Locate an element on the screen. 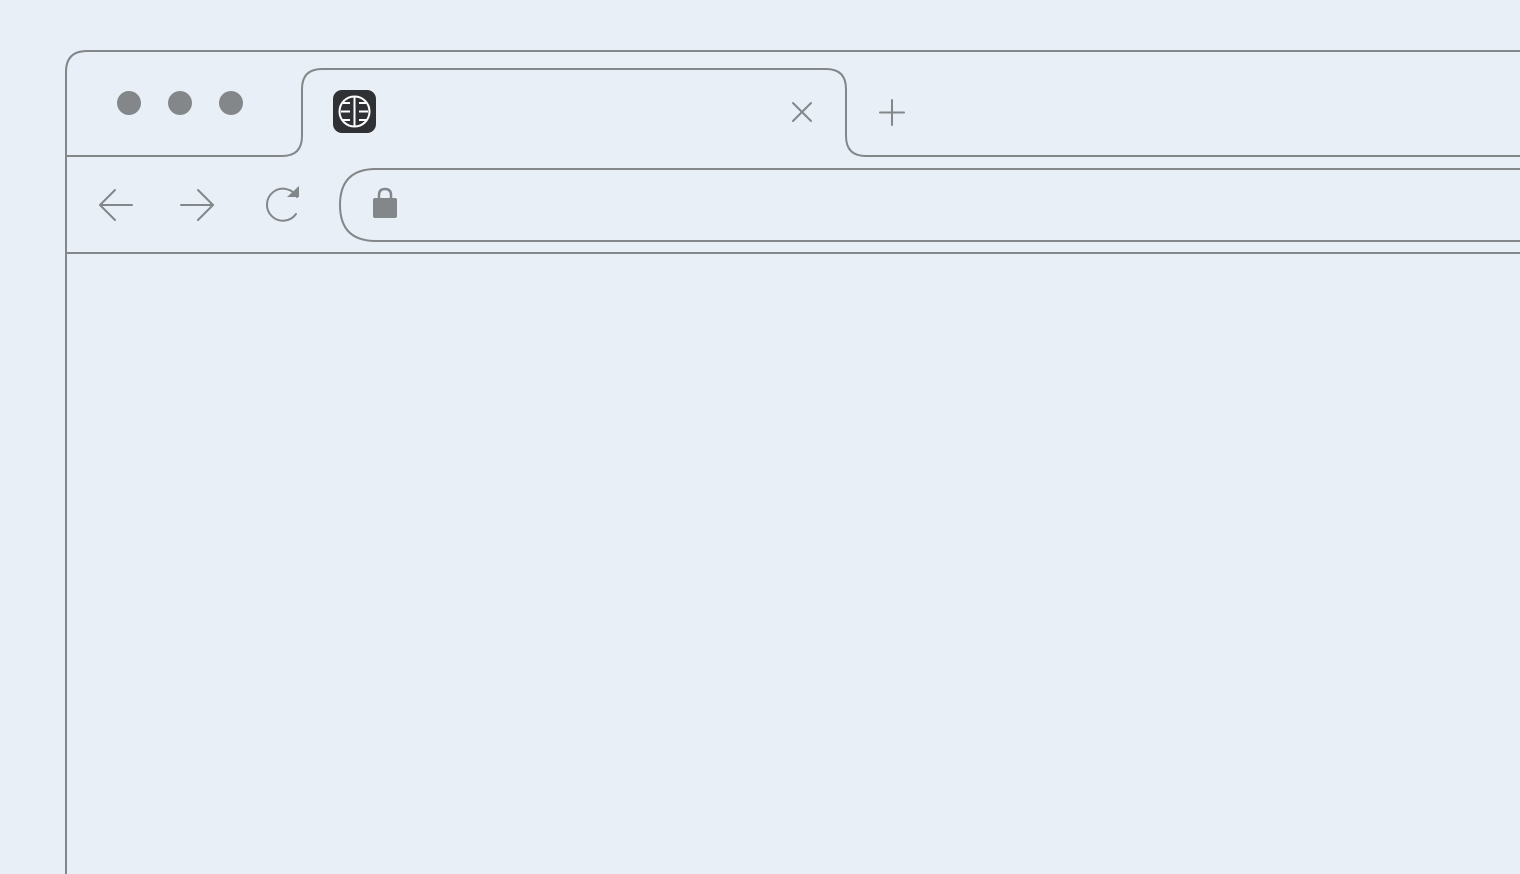 The width and height of the screenshot is (1520, 874). nav-toolbar is located at coordinates (199, 206).